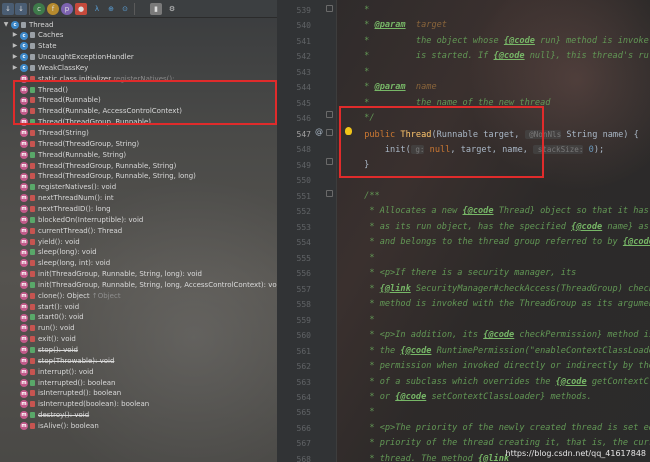  I want to click on tree-item: m nextThreadID(): long, so click(138, 209).